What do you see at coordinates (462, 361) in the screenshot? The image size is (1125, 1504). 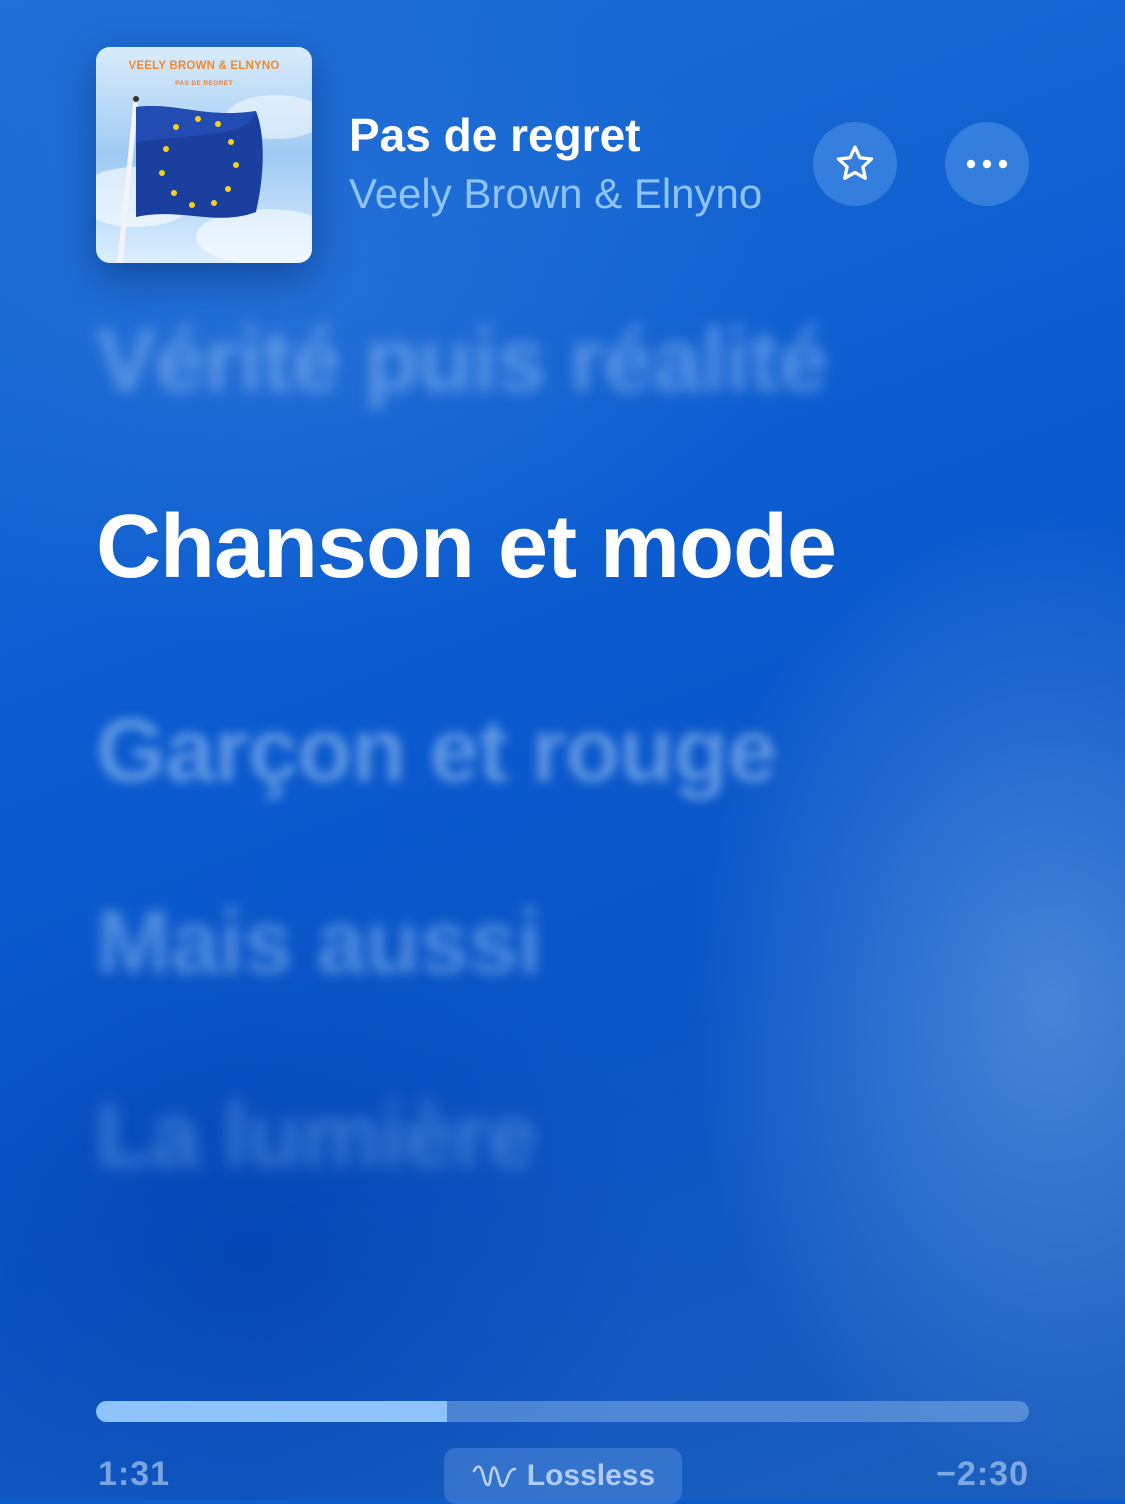 I see `lyric-line-past: Vérité puis réalité` at bounding box center [462, 361].